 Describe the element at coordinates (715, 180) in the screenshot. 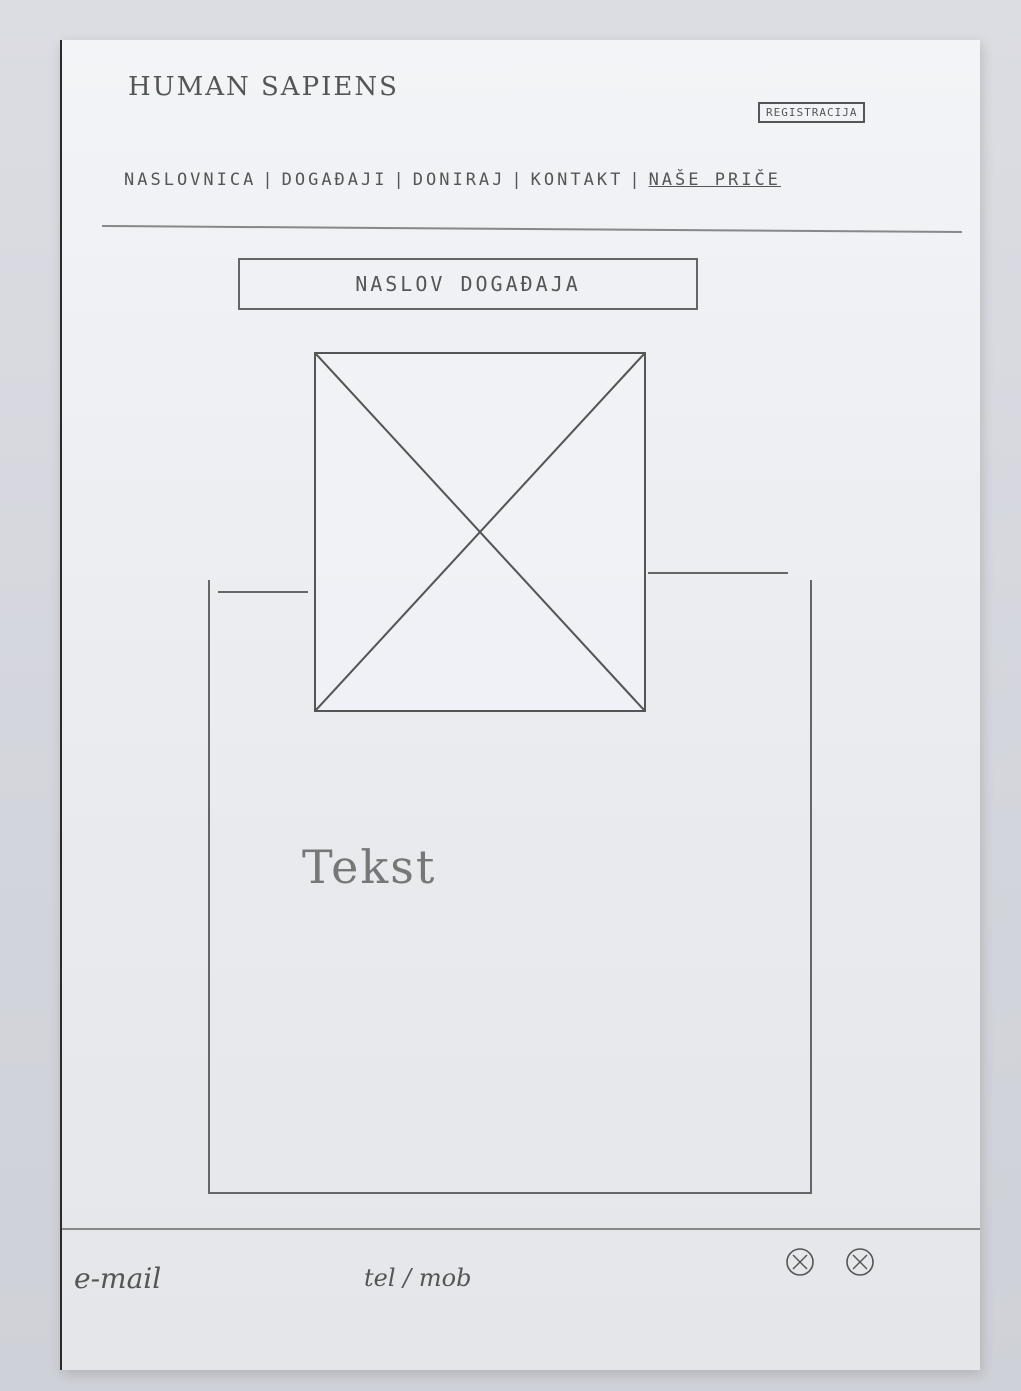

I see `nav-item-nase-price: NAŠE PRIČE` at that location.